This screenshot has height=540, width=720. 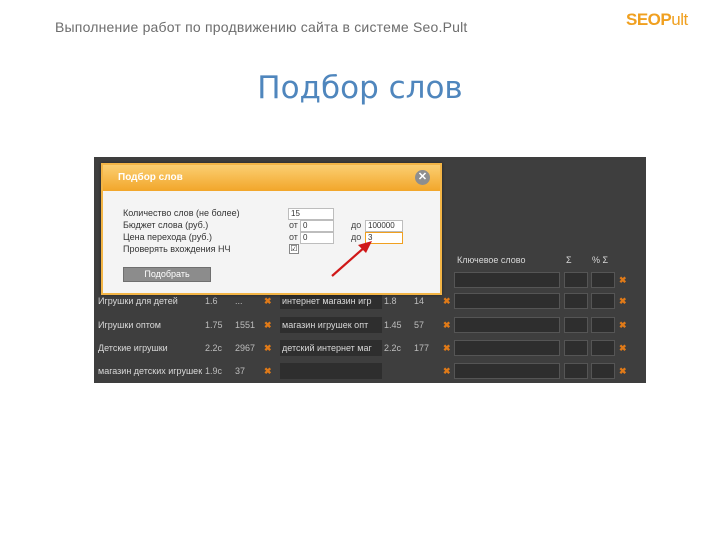 I want to click on number-cell: 14, so click(x=419, y=301).